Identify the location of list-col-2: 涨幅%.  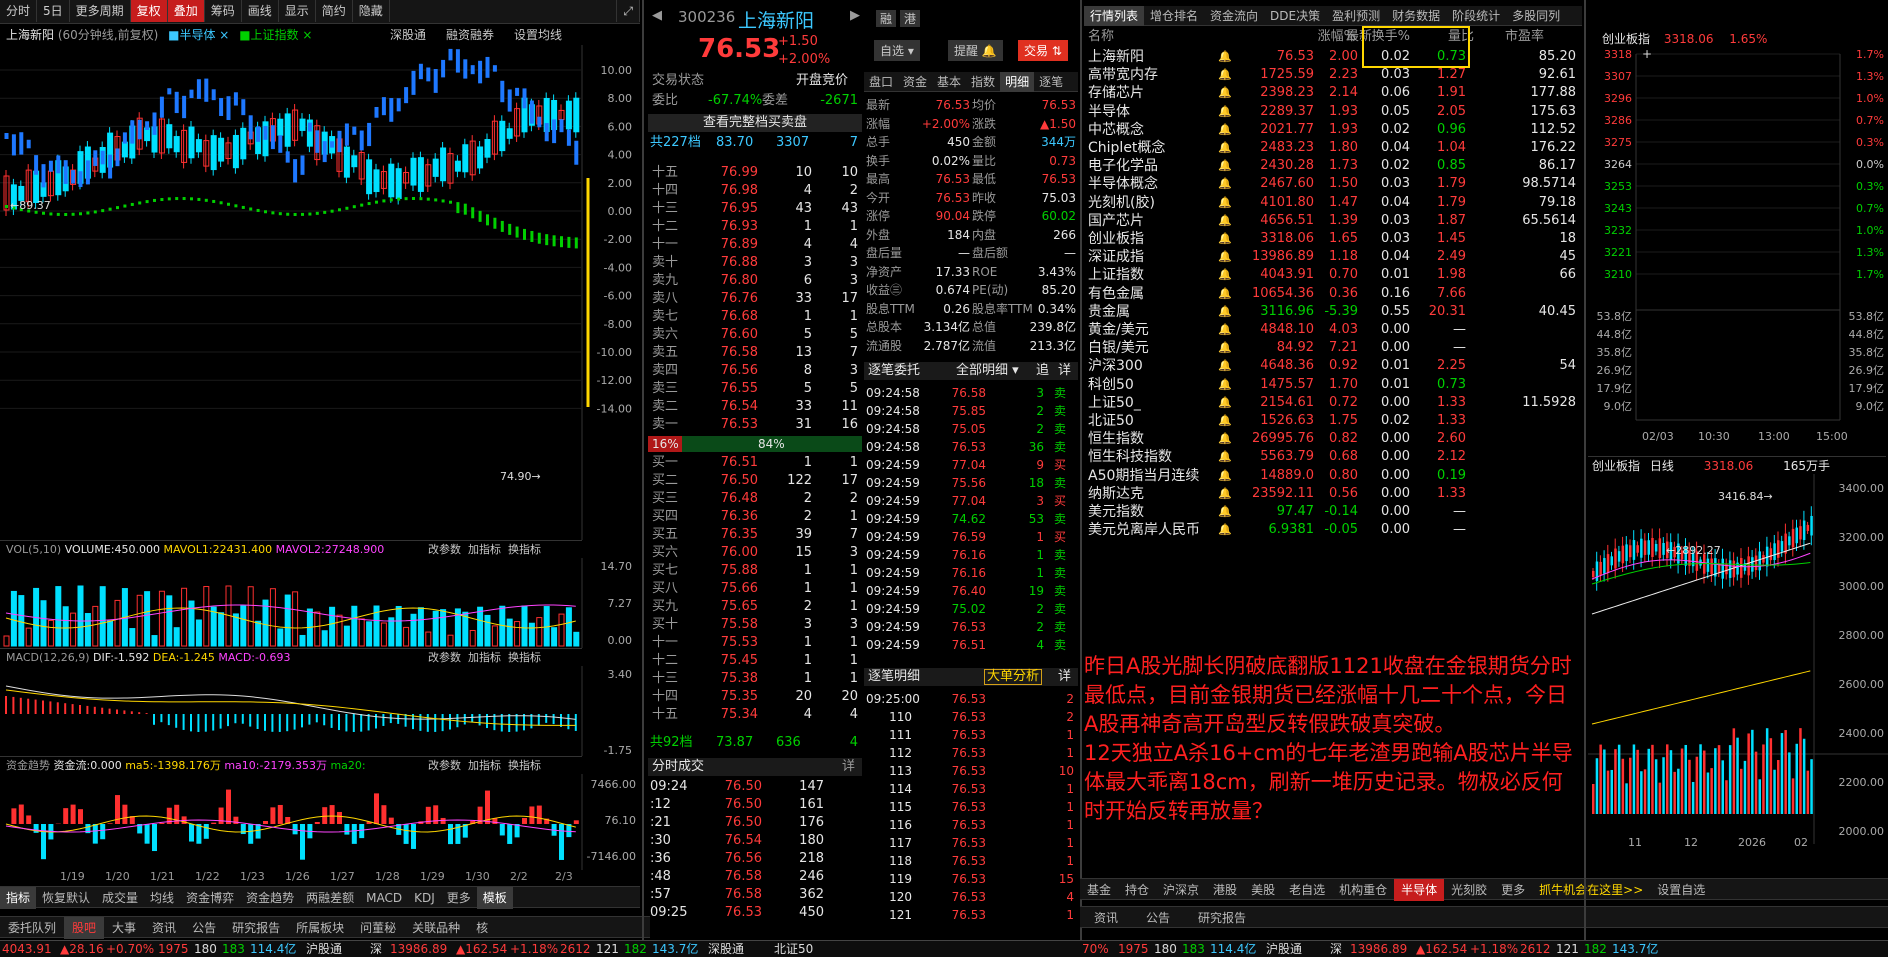
(1328, 37).